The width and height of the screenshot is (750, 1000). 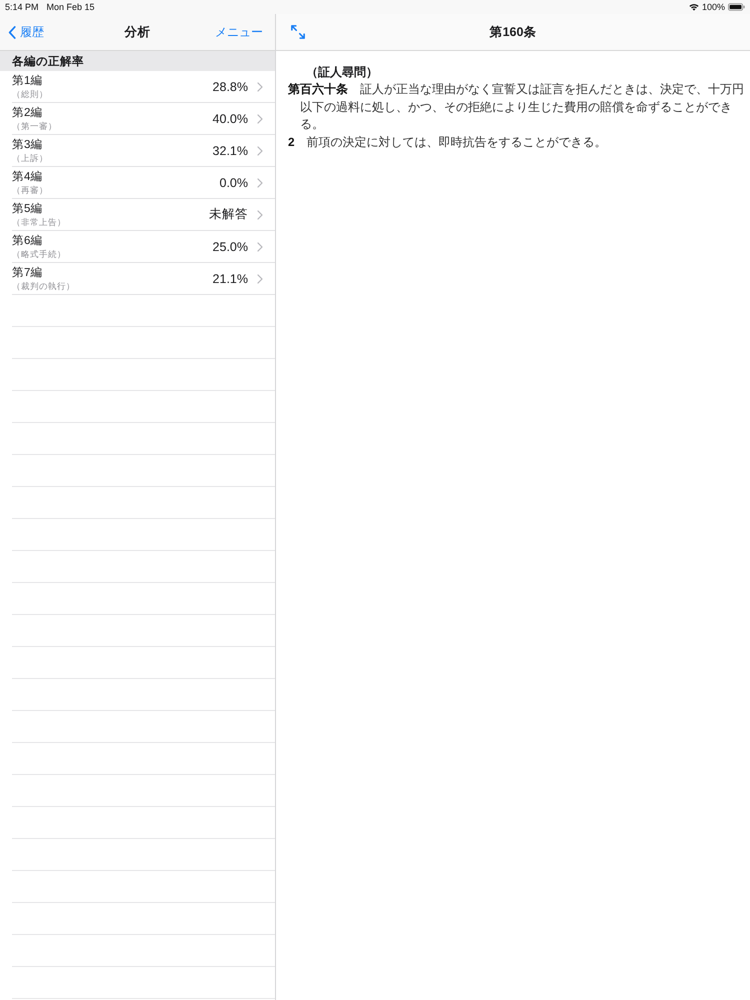 What do you see at coordinates (137, 32) in the screenshot?
I see `navigation-title: 分析` at bounding box center [137, 32].